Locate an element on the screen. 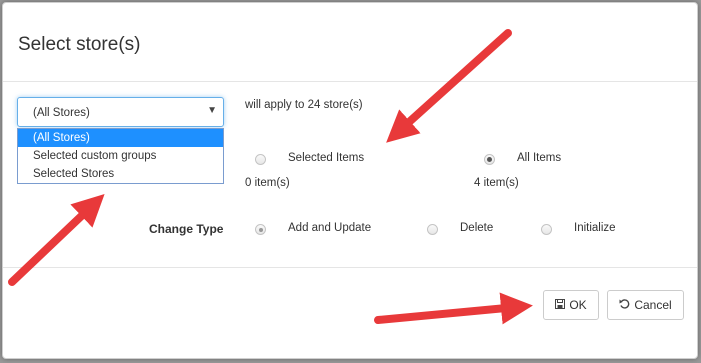 This screenshot has width=701, height=363. arrow-to-dropdown is located at coordinates (56, 239).